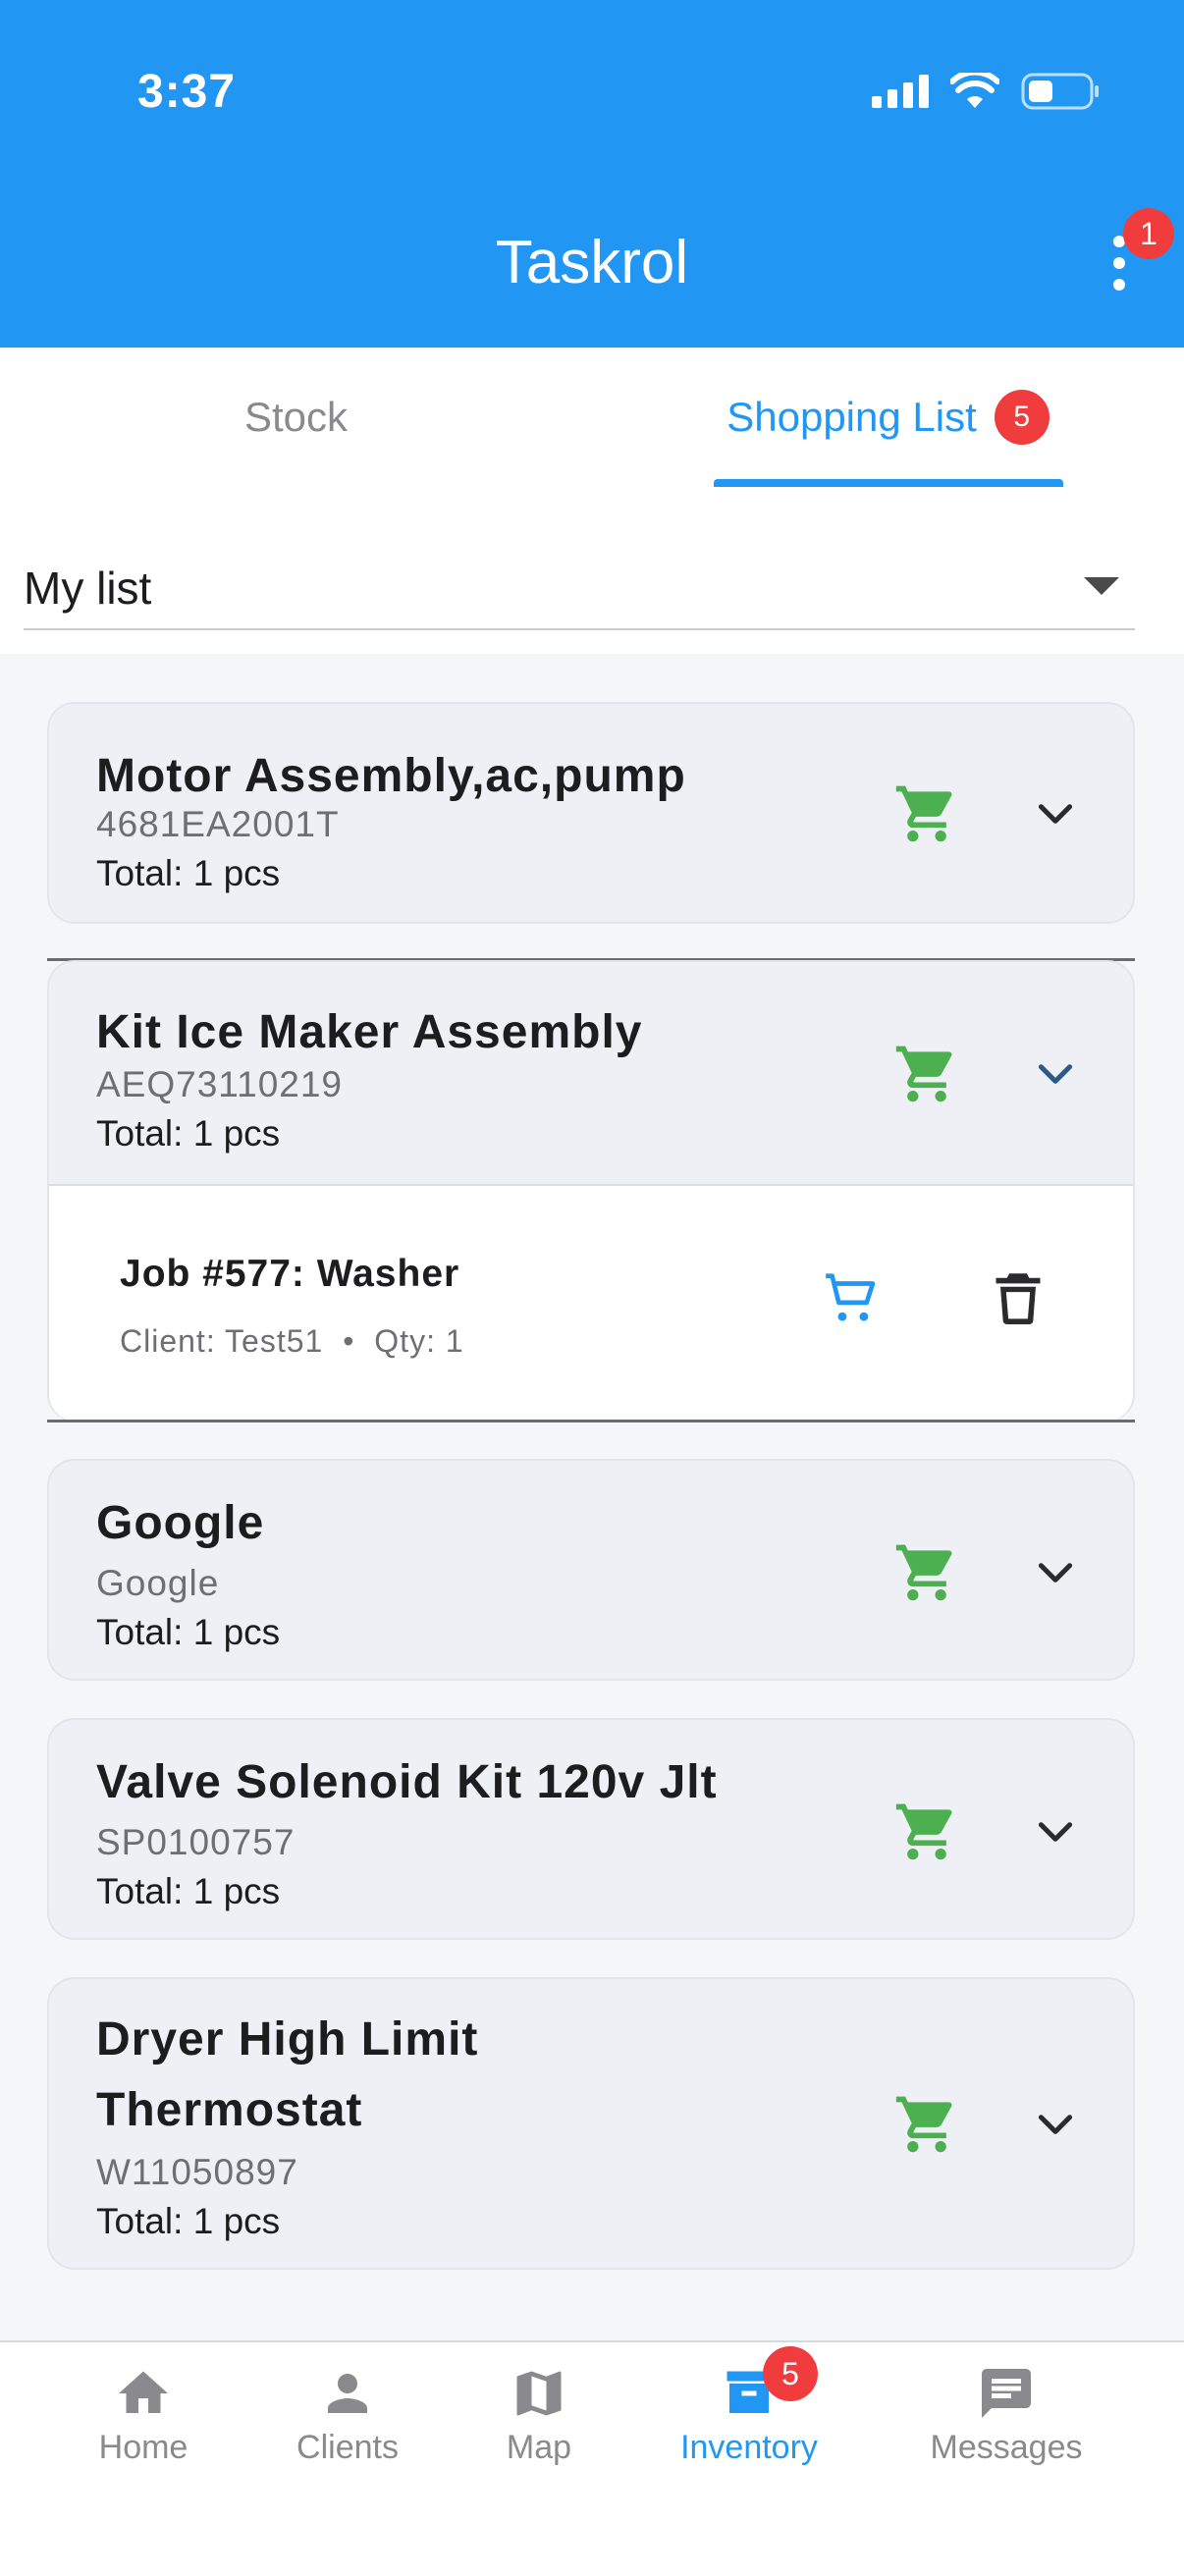  I want to click on tab-stock: Stock, so click(296, 417).